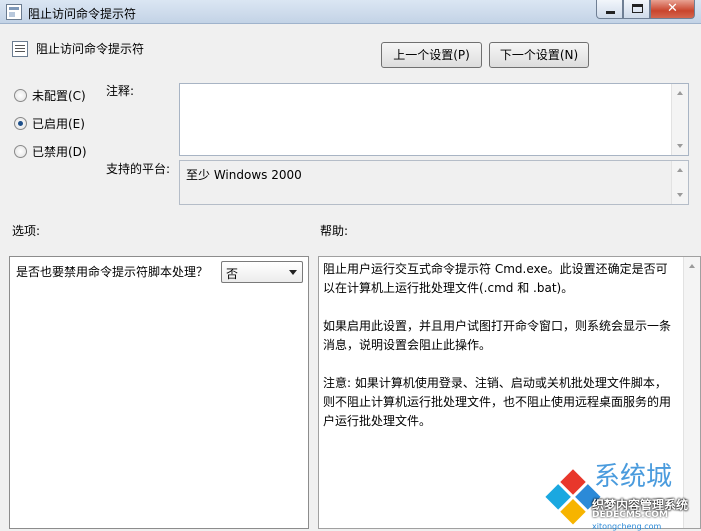  I want to click on platform-scrollbar, so click(679, 182).